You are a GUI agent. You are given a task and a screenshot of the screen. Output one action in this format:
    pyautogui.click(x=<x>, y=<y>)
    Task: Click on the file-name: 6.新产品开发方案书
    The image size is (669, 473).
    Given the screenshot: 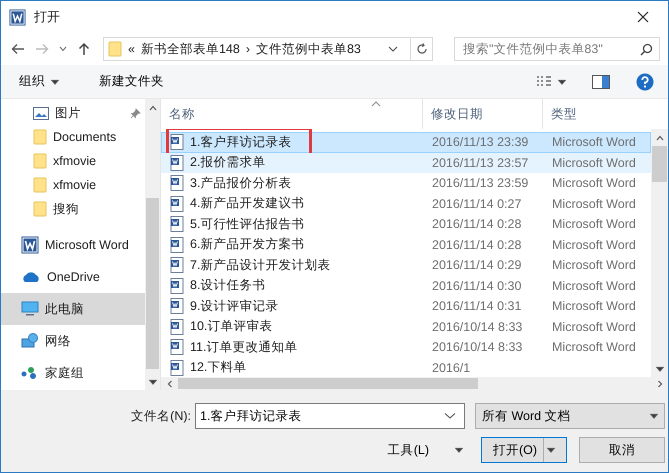 What is the action you would take?
    pyautogui.click(x=247, y=245)
    